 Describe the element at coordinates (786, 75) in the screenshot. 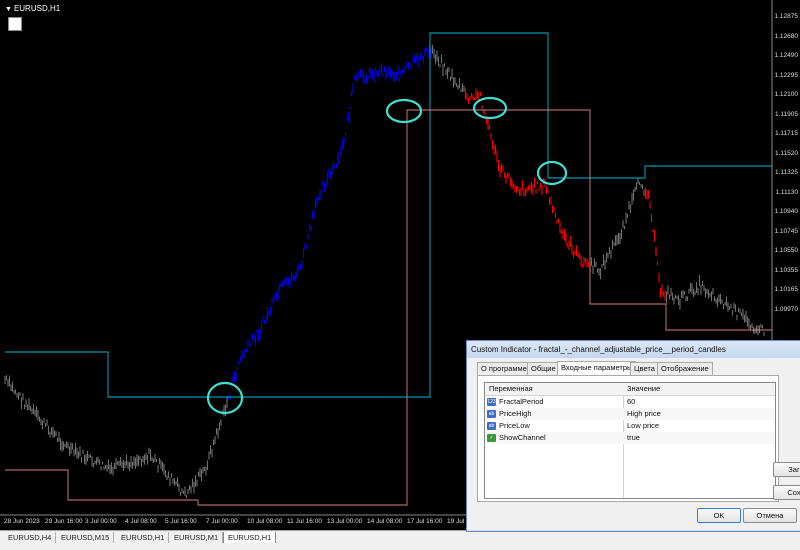

I see `price-tick-label: 1.12295` at that location.